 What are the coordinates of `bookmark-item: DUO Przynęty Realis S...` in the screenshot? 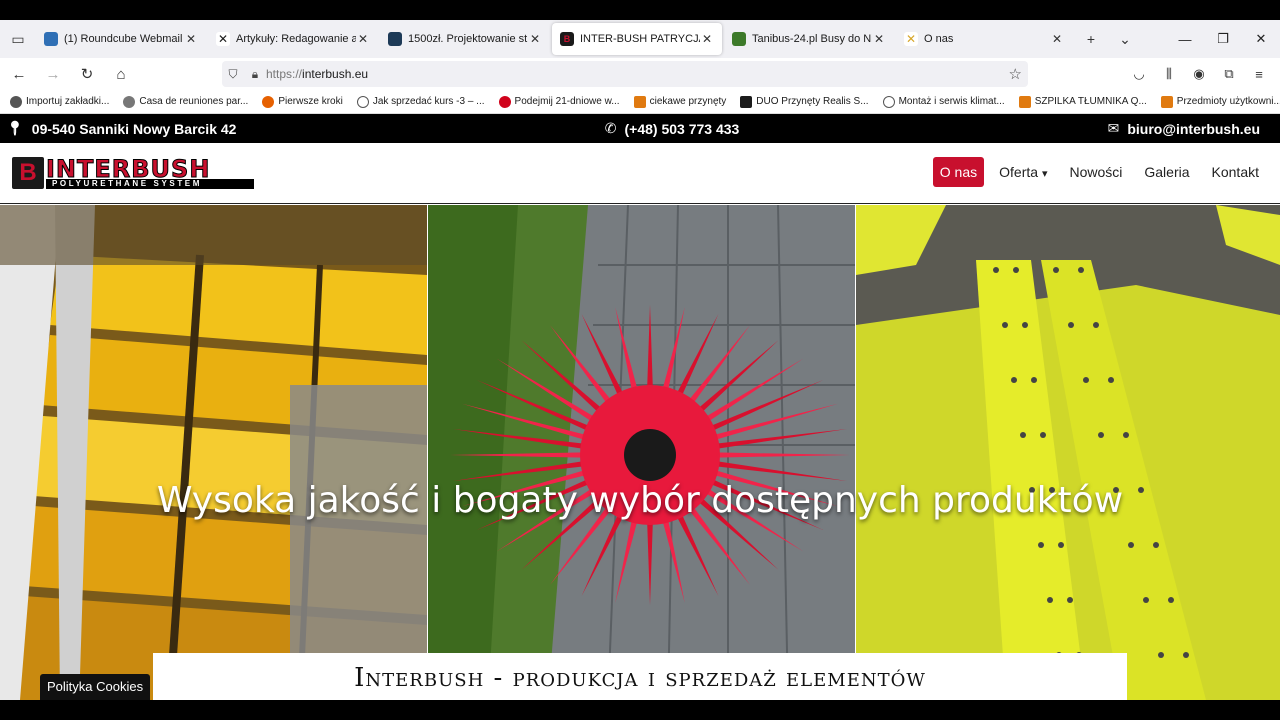 It's located at (804, 101).